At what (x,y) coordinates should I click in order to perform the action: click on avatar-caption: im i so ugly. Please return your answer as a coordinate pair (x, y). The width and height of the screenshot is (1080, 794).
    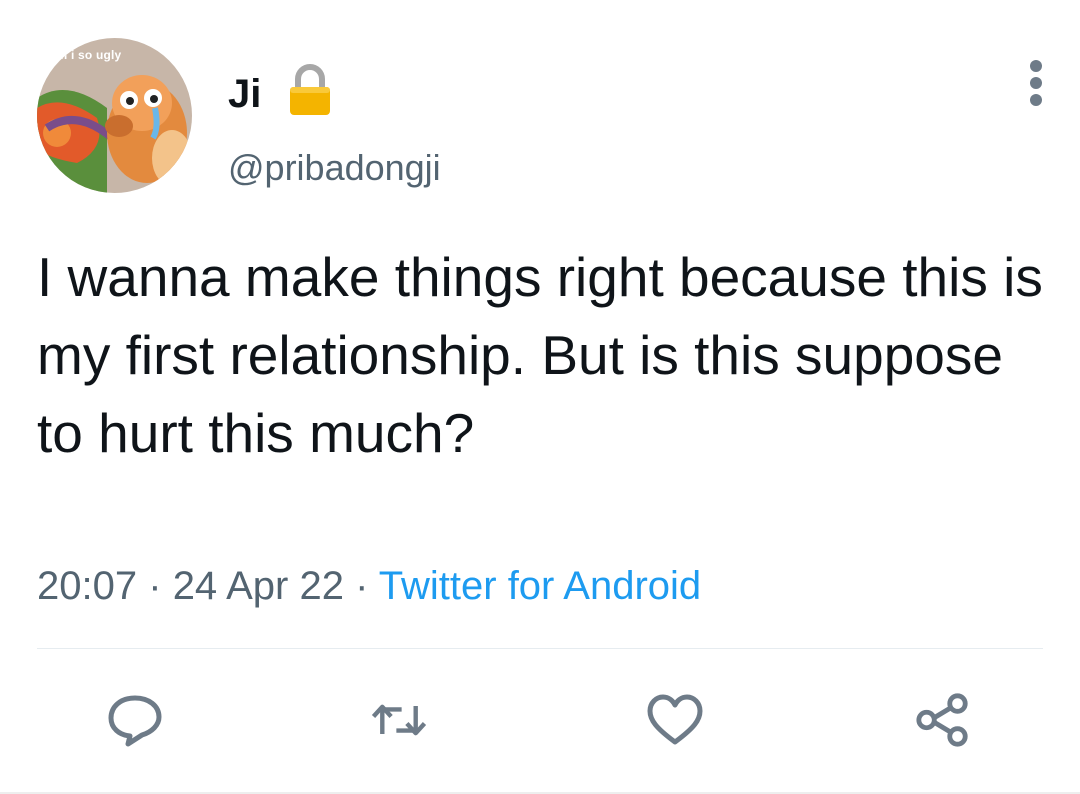
    Looking at the image, I should click on (87, 55).